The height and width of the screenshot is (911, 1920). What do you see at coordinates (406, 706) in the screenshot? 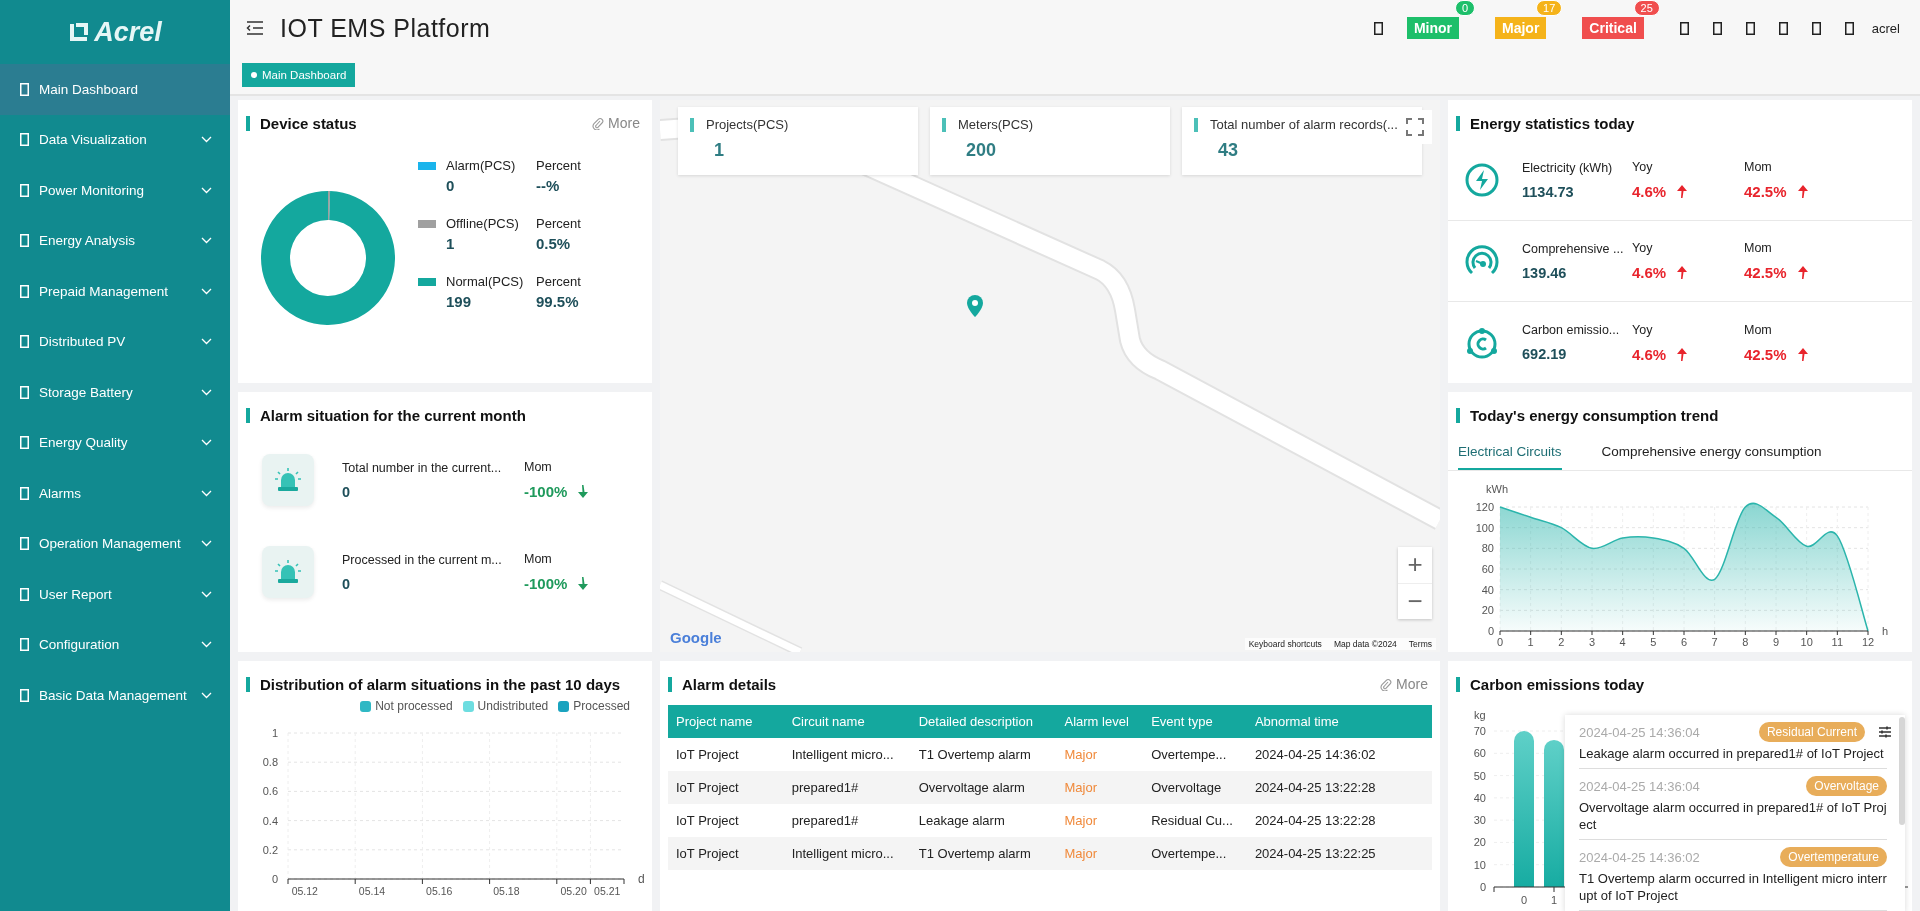
I see `legend-item: Not processed` at bounding box center [406, 706].